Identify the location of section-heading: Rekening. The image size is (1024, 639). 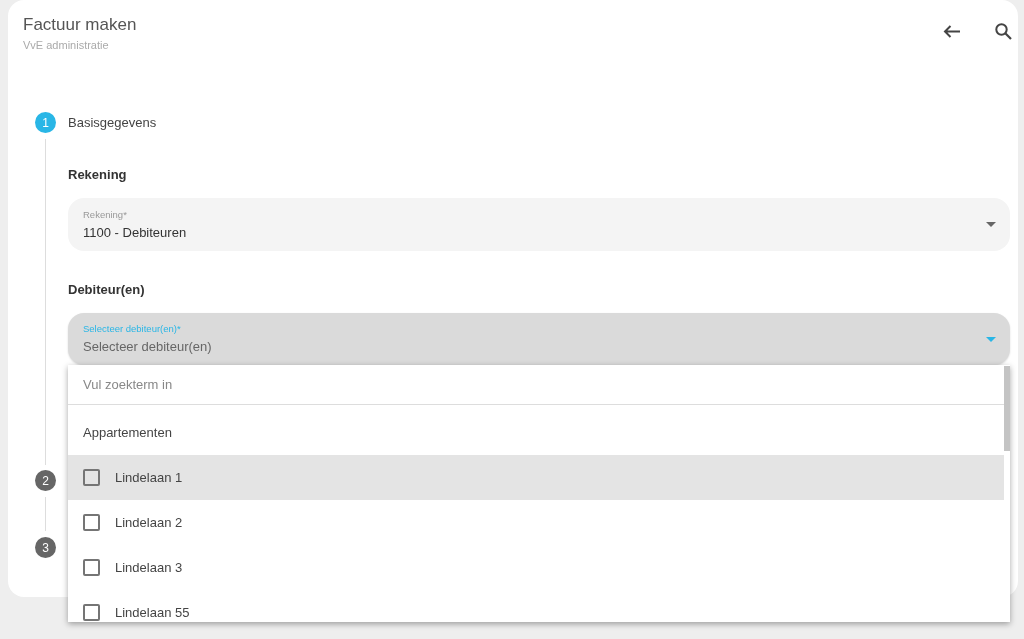
(97, 175).